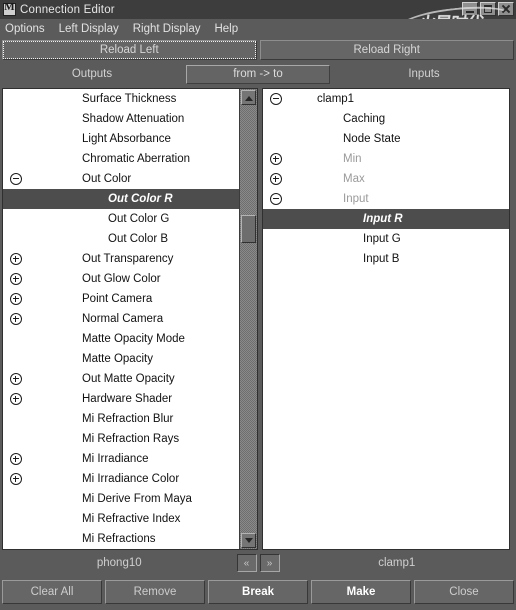 Image resolution: width=516 pixels, height=610 pixels. Describe the element at coordinates (248, 229) in the screenshot. I see `scrollbar-thumb` at that location.